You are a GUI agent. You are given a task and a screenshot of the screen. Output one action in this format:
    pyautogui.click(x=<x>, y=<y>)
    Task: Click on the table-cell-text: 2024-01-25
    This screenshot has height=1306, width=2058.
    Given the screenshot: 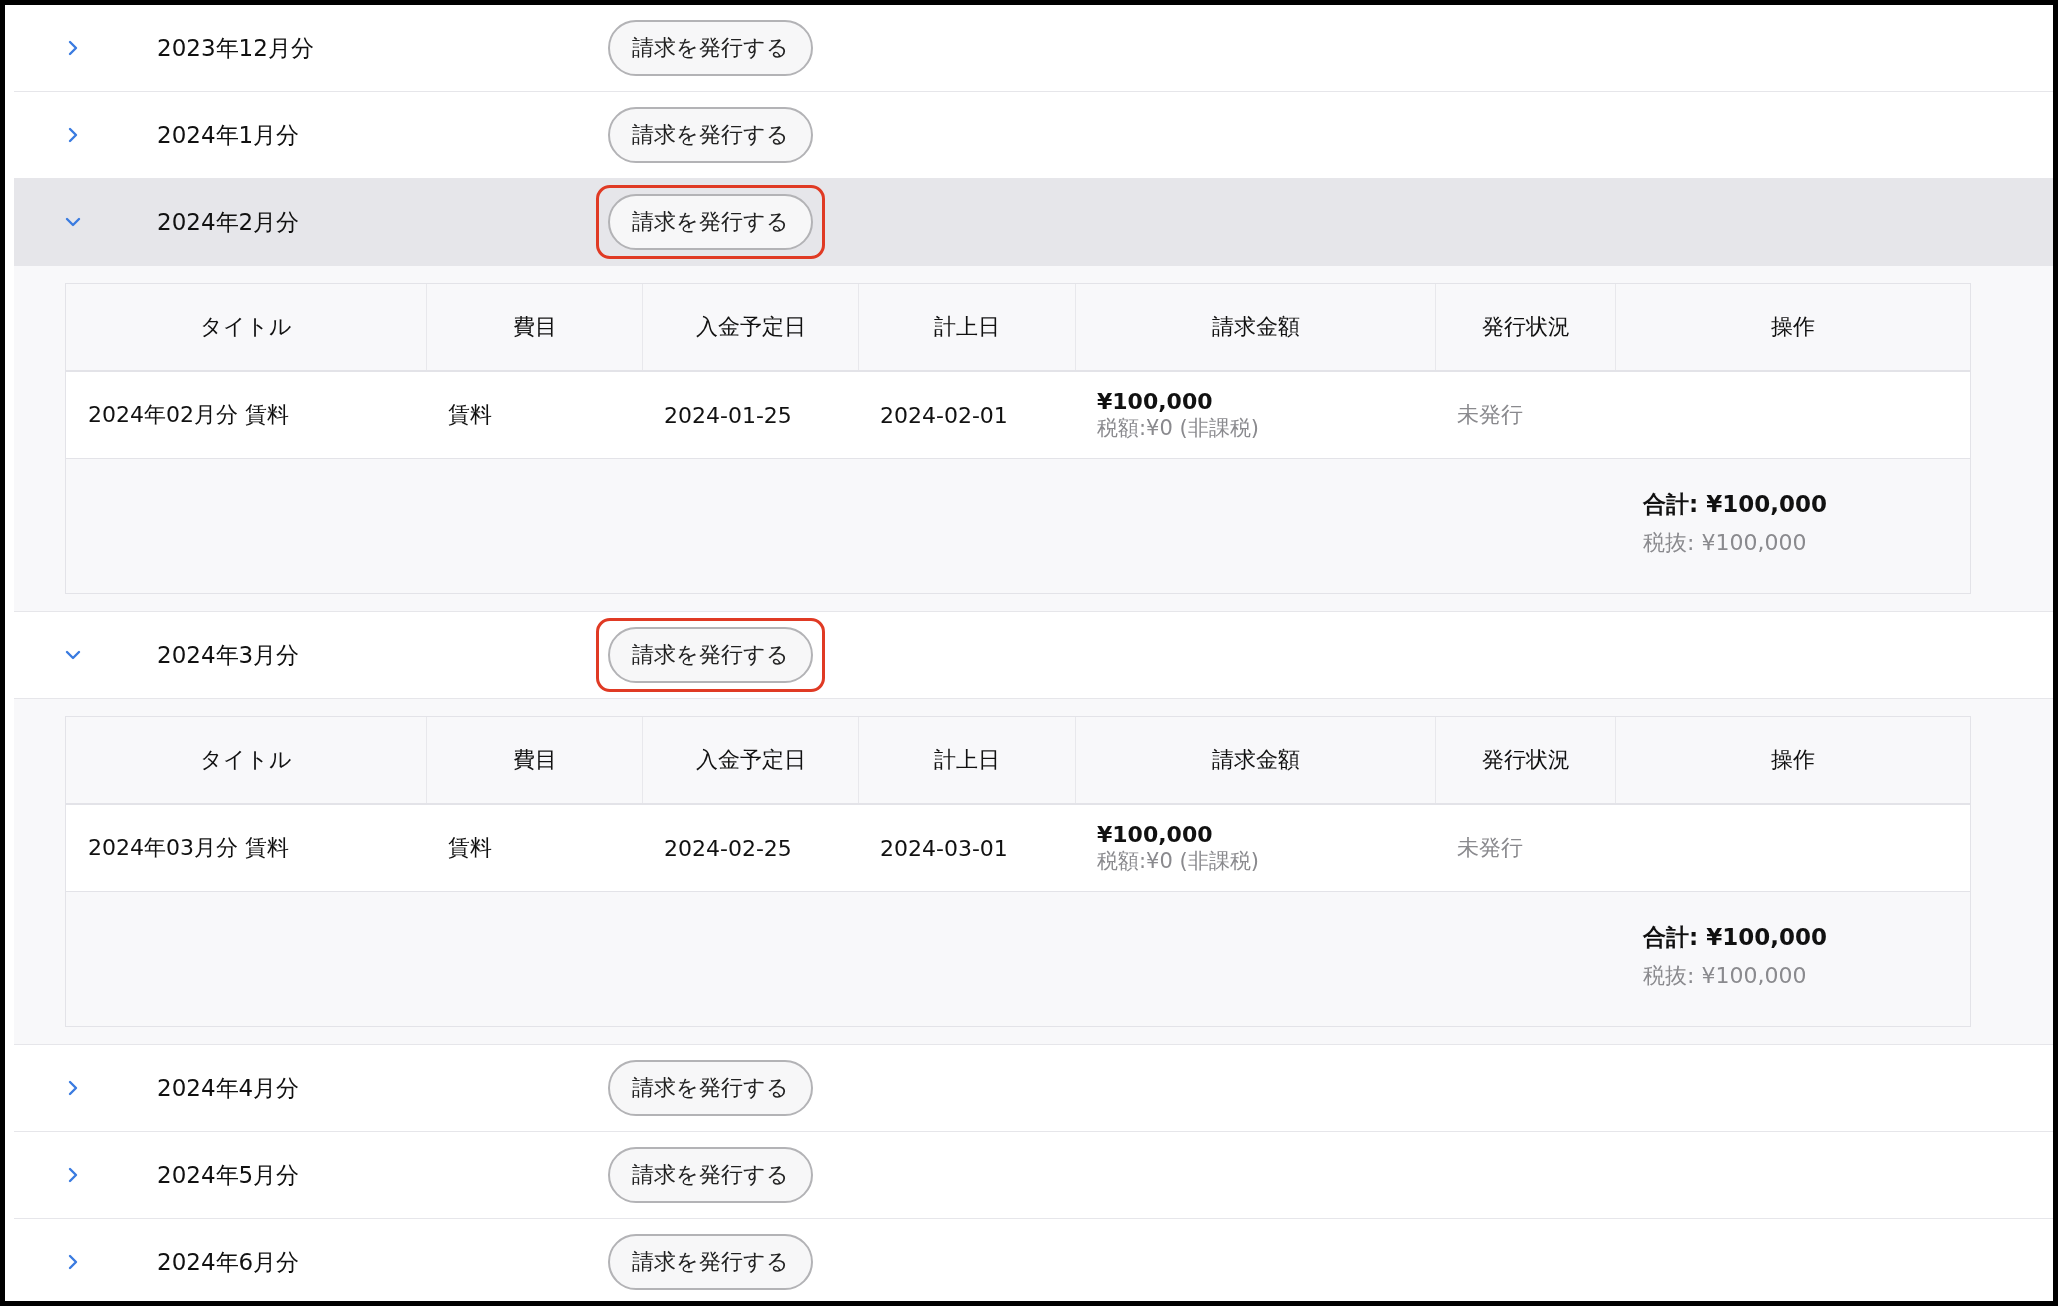 What is the action you would take?
    pyautogui.click(x=728, y=415)
    